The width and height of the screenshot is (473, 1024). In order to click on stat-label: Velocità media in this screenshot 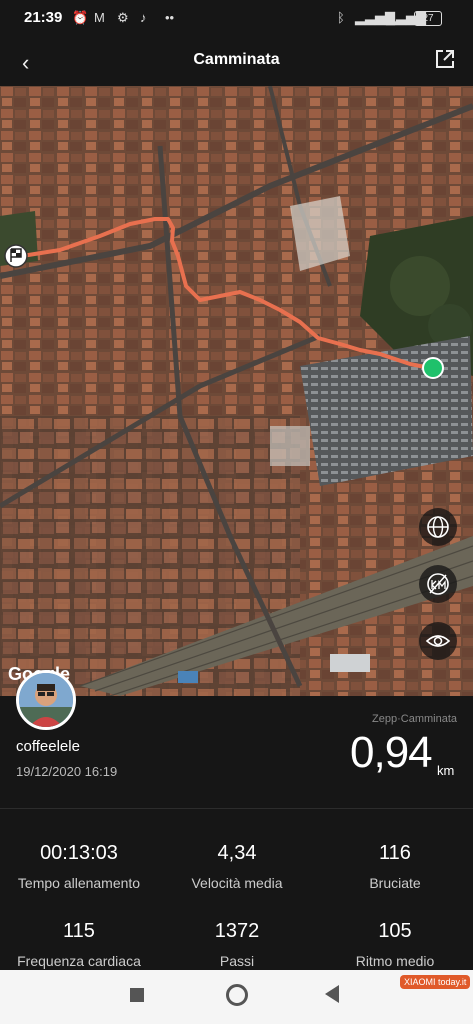, I will do `click(237, 883)`.